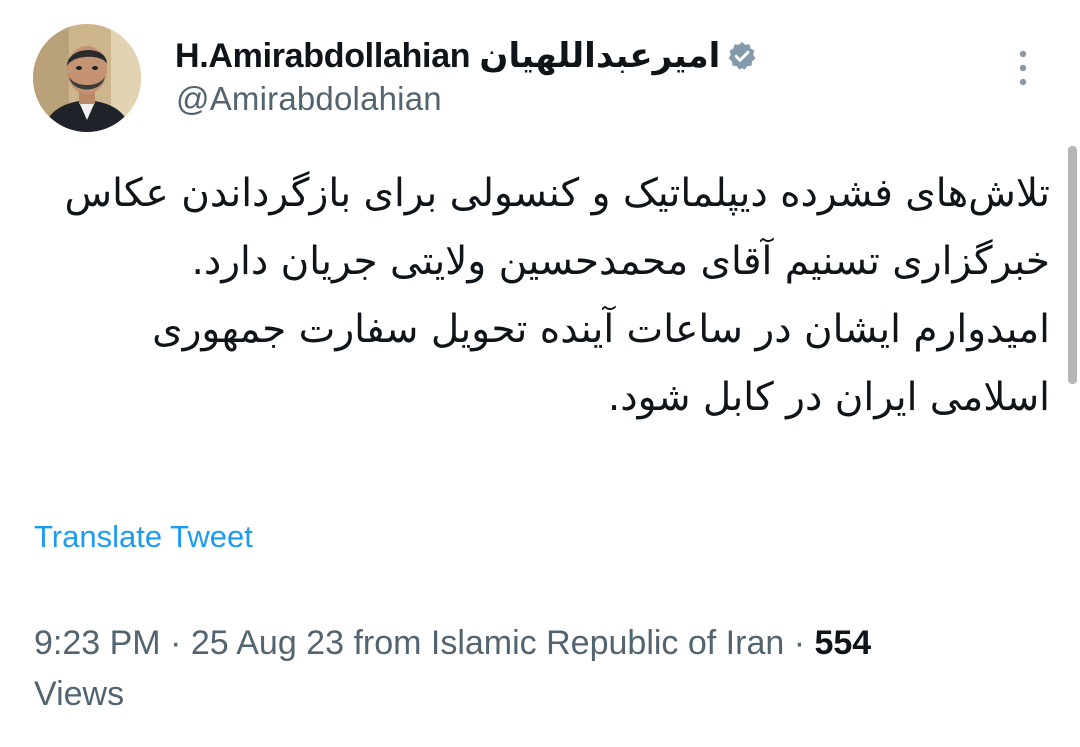 Image resolution: width=1080 pixels, height=747 pixels. I want to click on avatar, so click(87, 78).